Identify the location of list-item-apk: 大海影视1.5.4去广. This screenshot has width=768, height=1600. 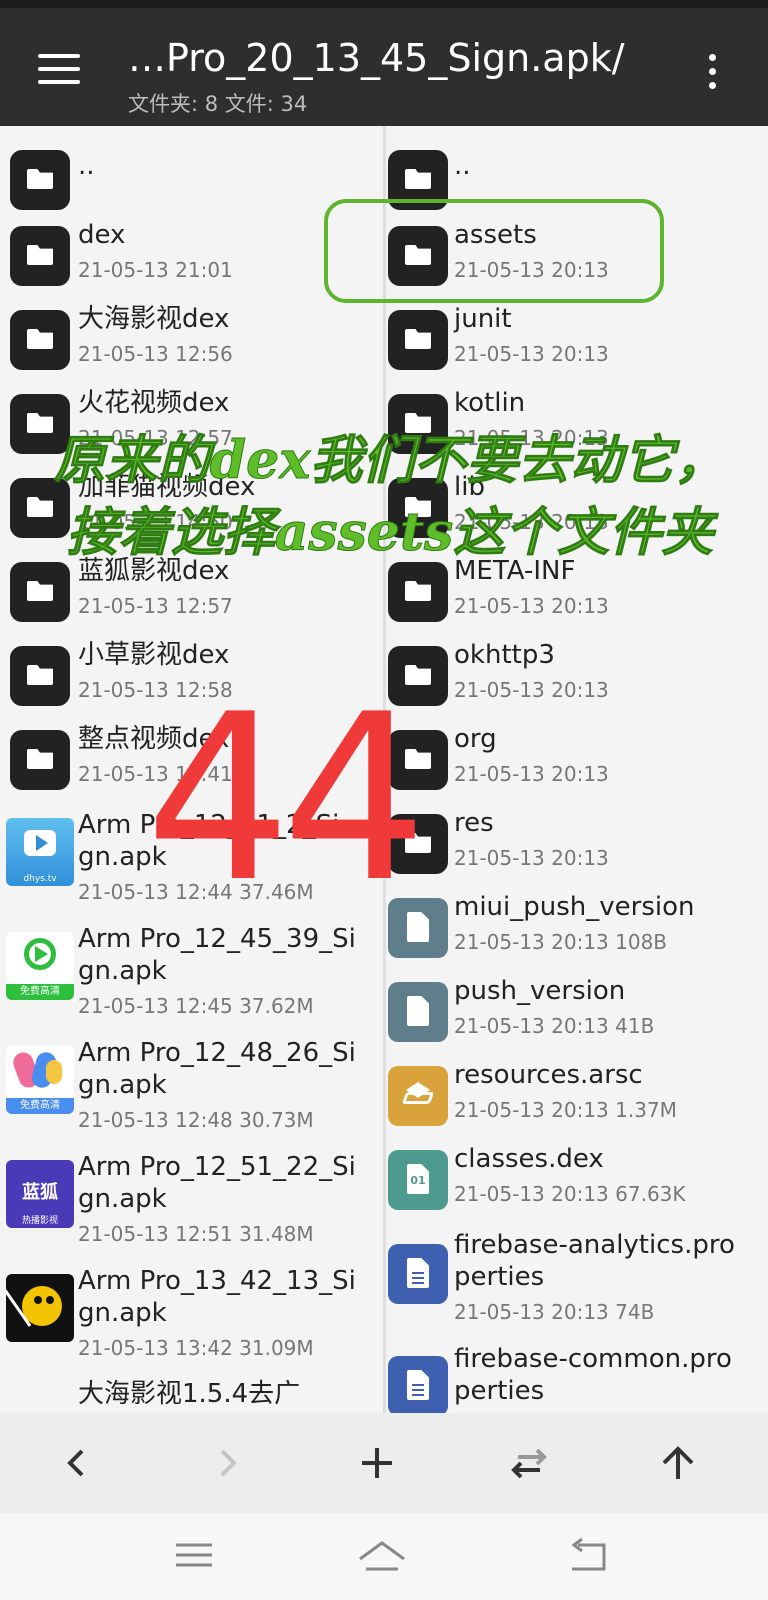
(191, 1396).